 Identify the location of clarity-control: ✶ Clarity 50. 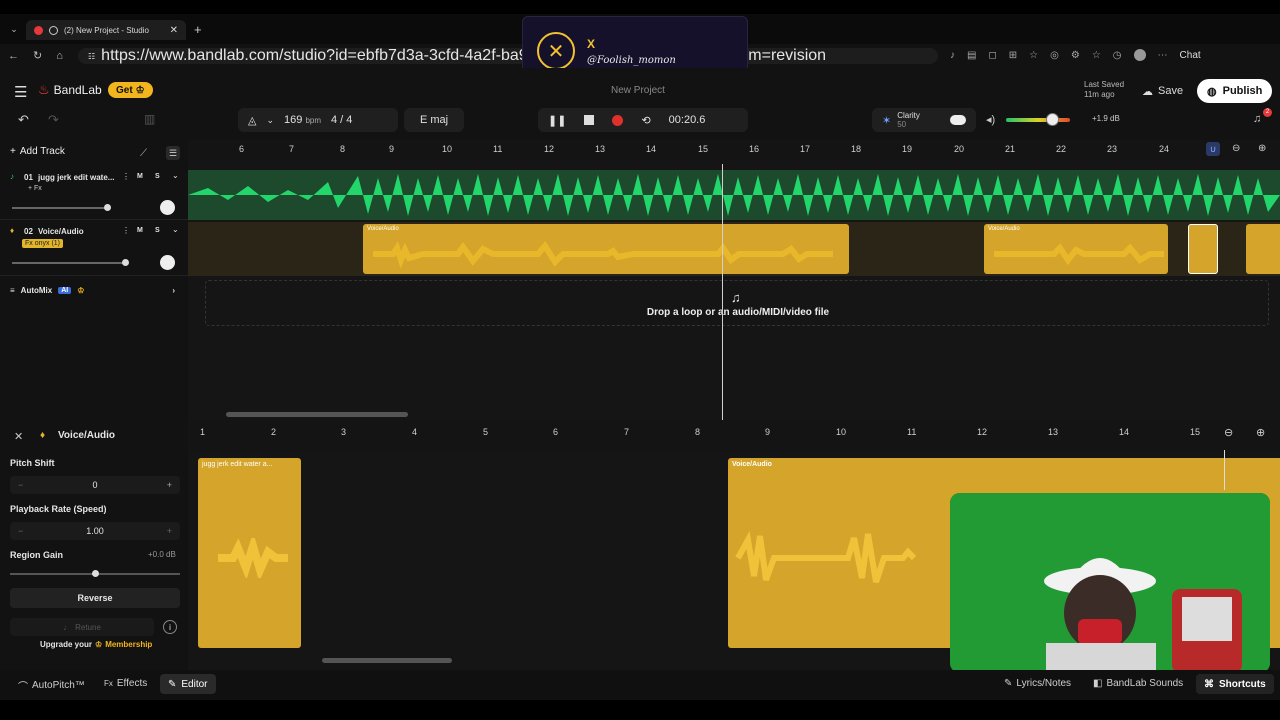
(924, 120).